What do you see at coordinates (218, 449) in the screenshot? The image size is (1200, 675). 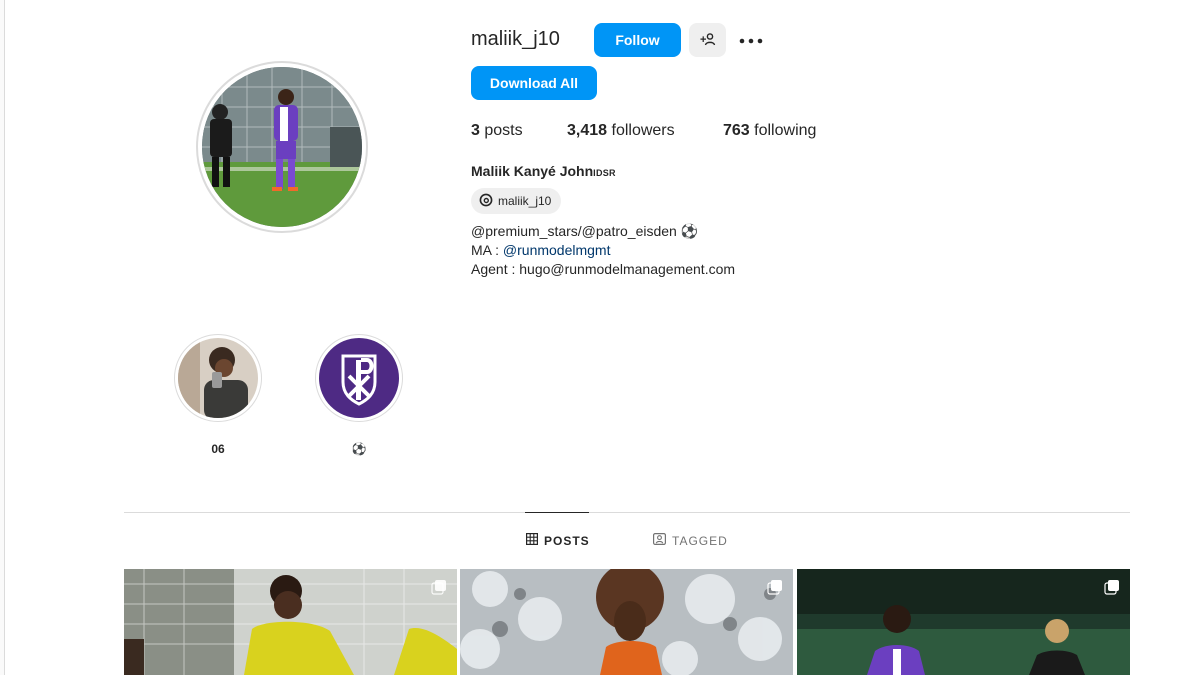 I see `highlight-label: 06` at bounding box center [218, 449].